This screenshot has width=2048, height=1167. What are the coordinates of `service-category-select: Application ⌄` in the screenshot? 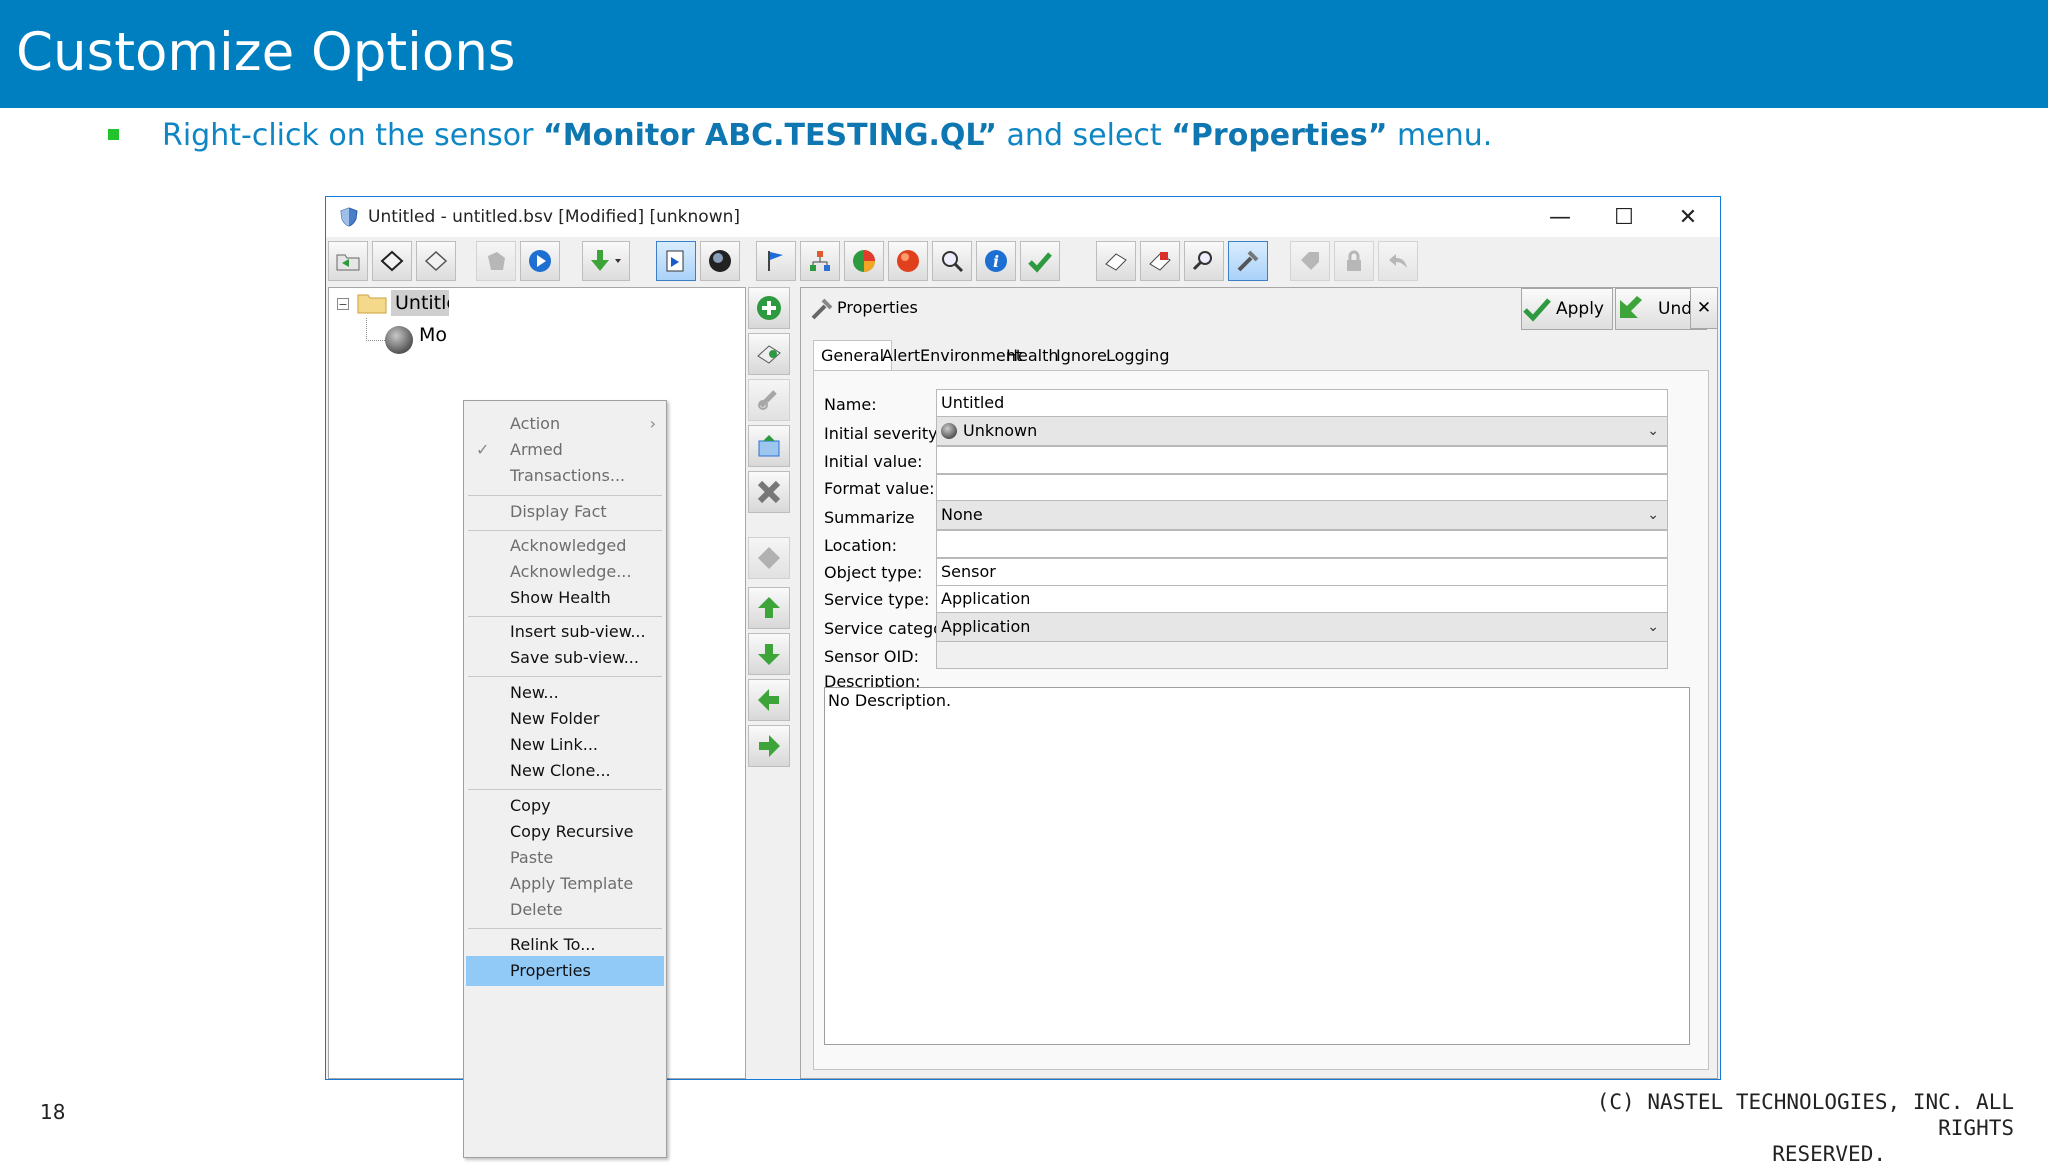 It's located at (1302, 627).